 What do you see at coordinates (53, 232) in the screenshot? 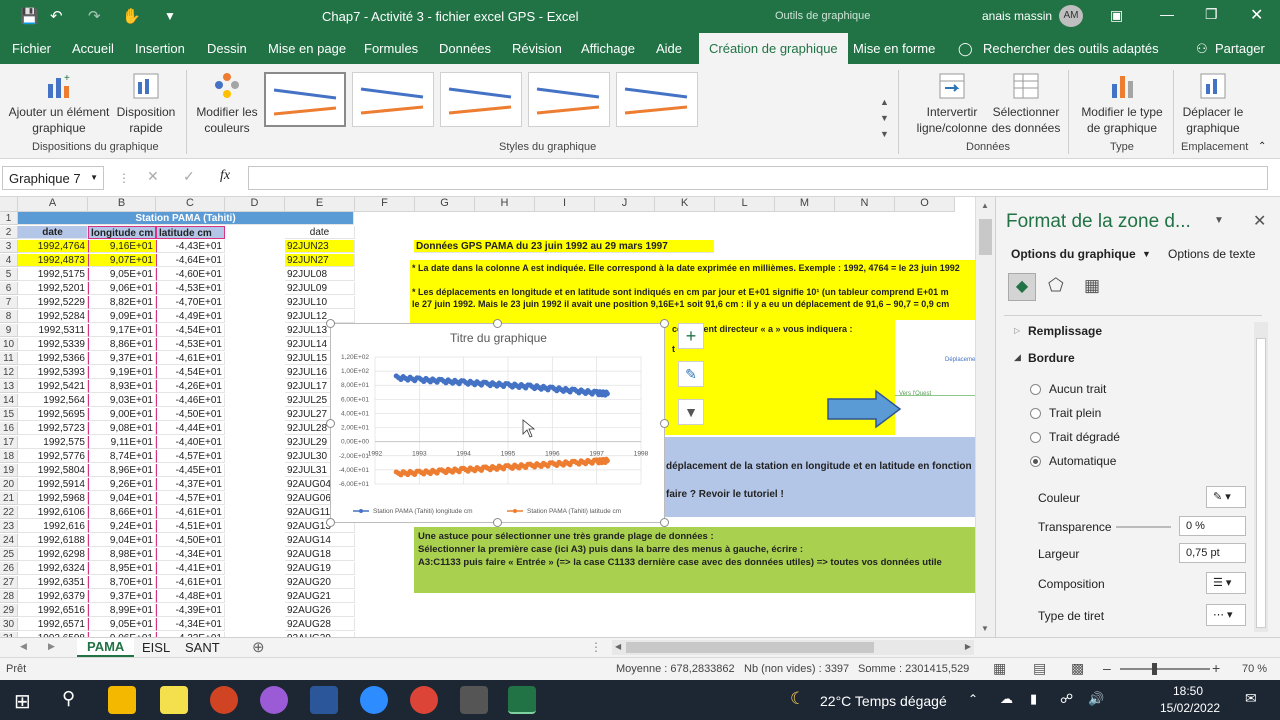
I see `col-header-date: date` at bounding box center [53, 232].